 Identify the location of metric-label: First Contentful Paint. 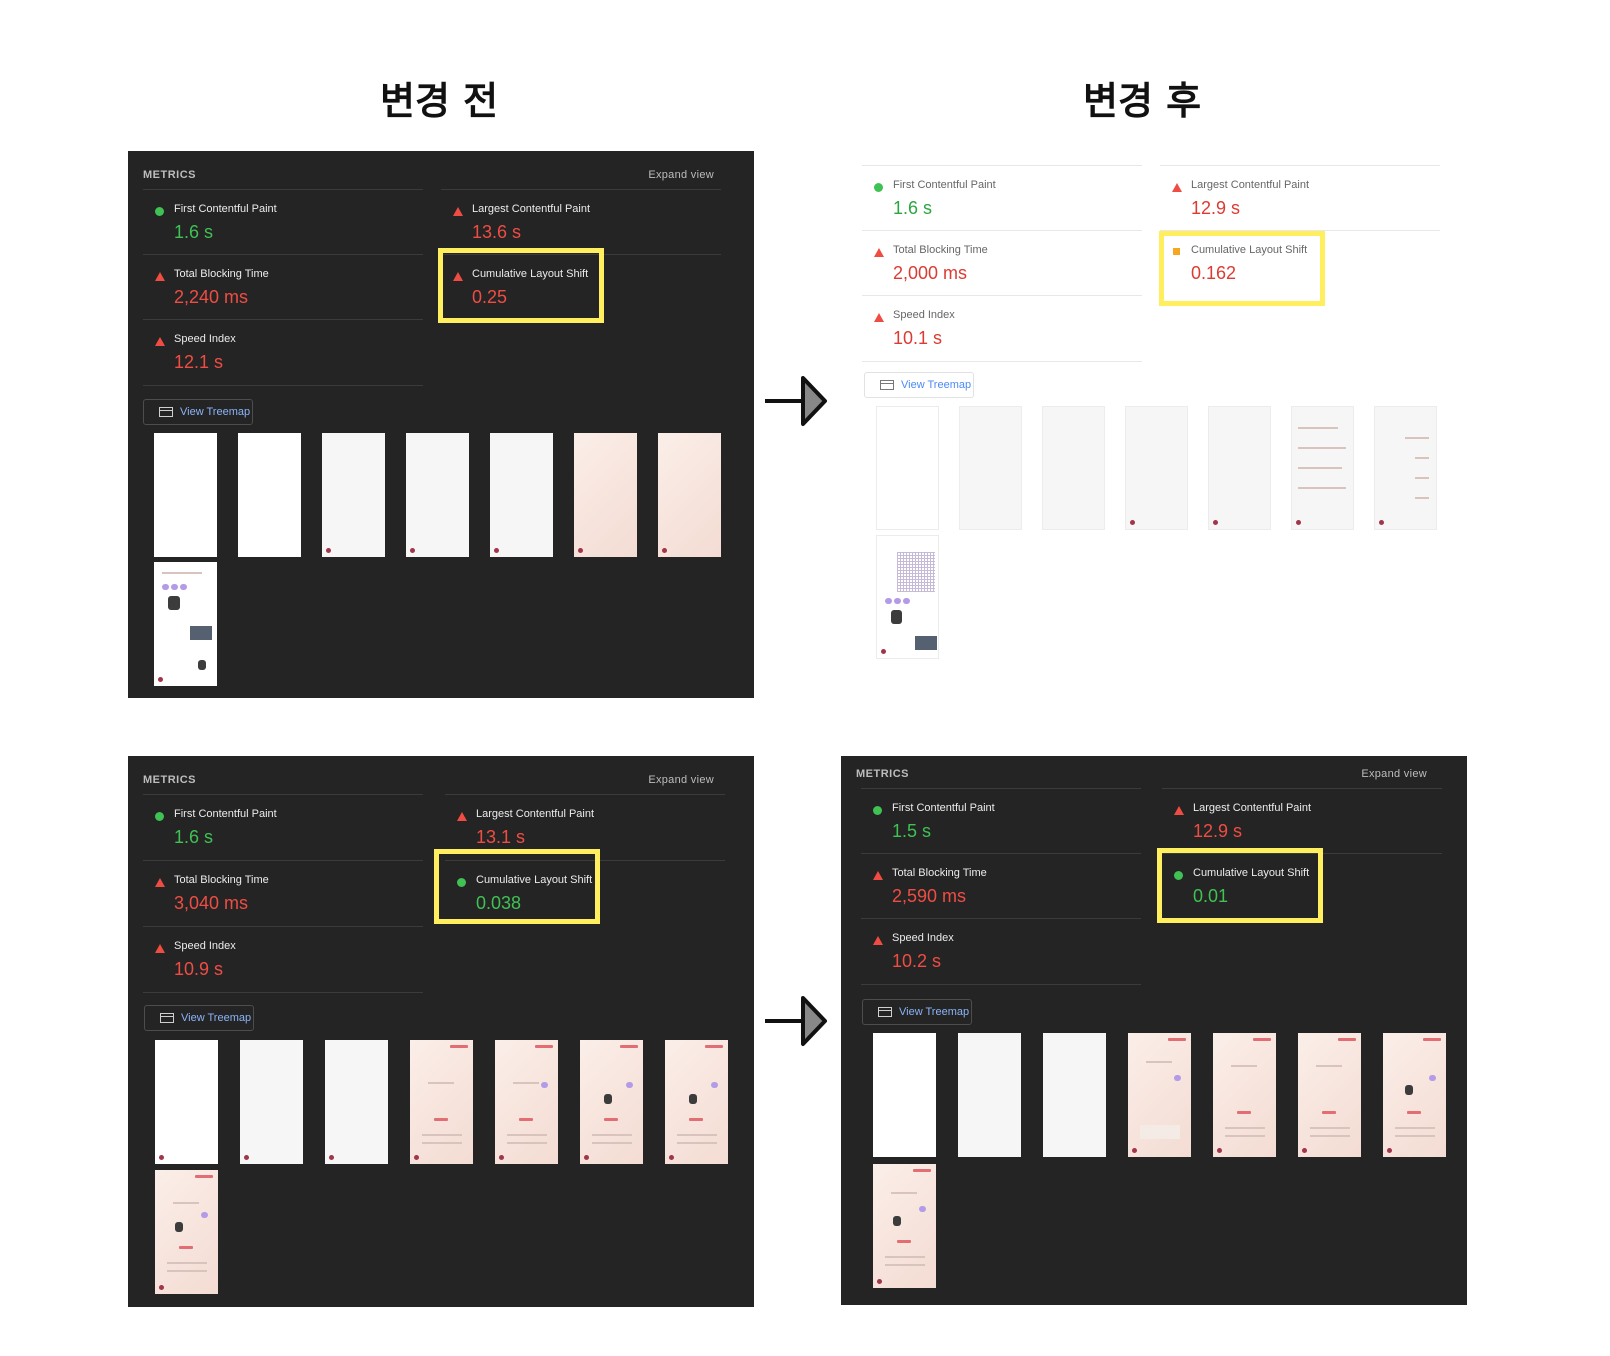
(225, 209).